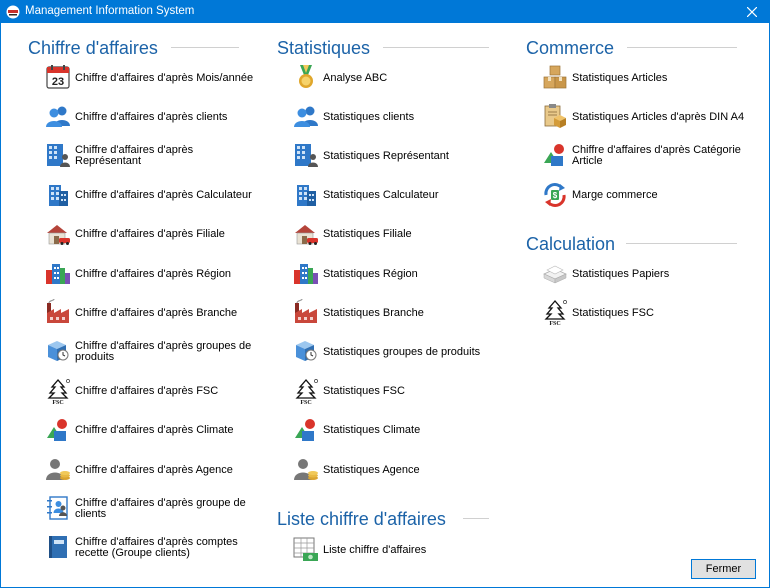 The image size is (770, 588). I want to click on close-icon, so click(752, 12).